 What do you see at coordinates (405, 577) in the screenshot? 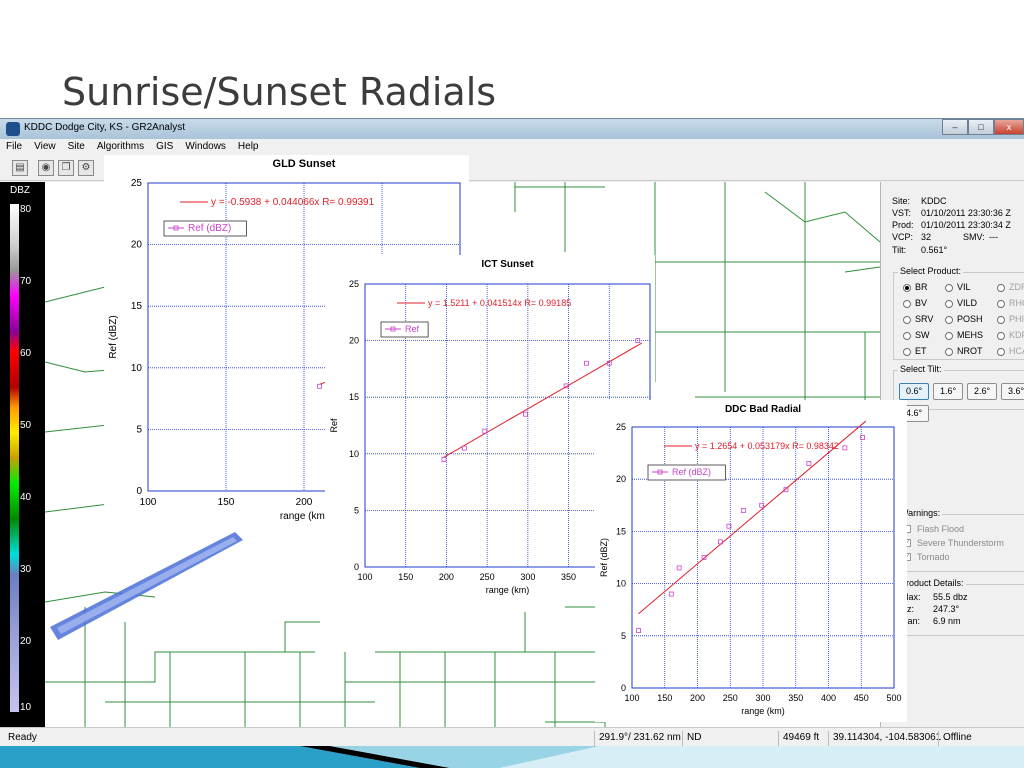
I see `x-tick-label: 150` at bounding box center [405, 577].